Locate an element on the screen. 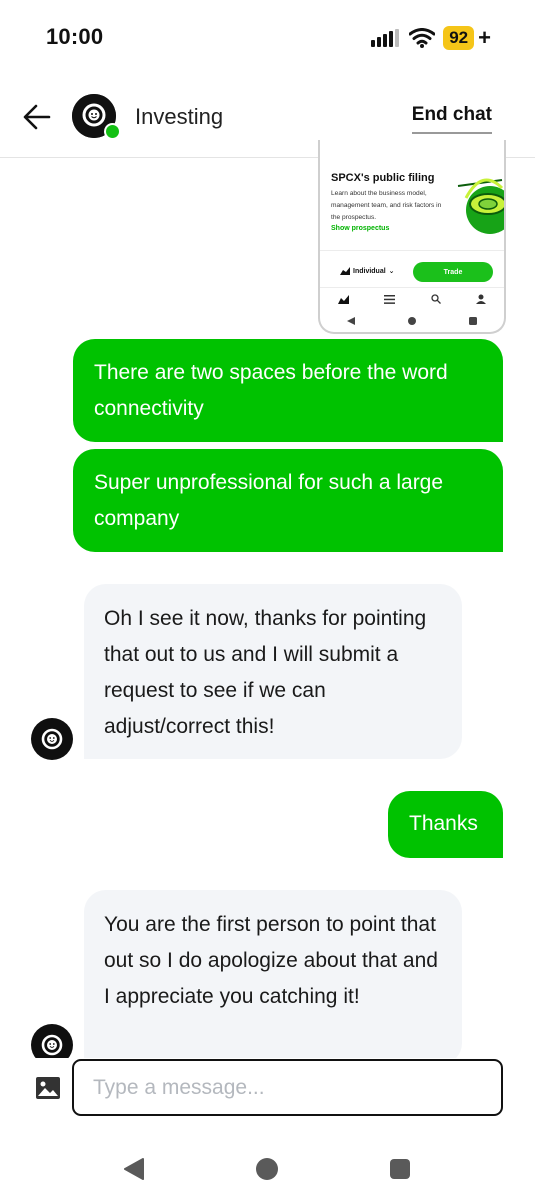 This screenshot has width=535, height=1200. illustration-icon is located at coordinates (480, 206).